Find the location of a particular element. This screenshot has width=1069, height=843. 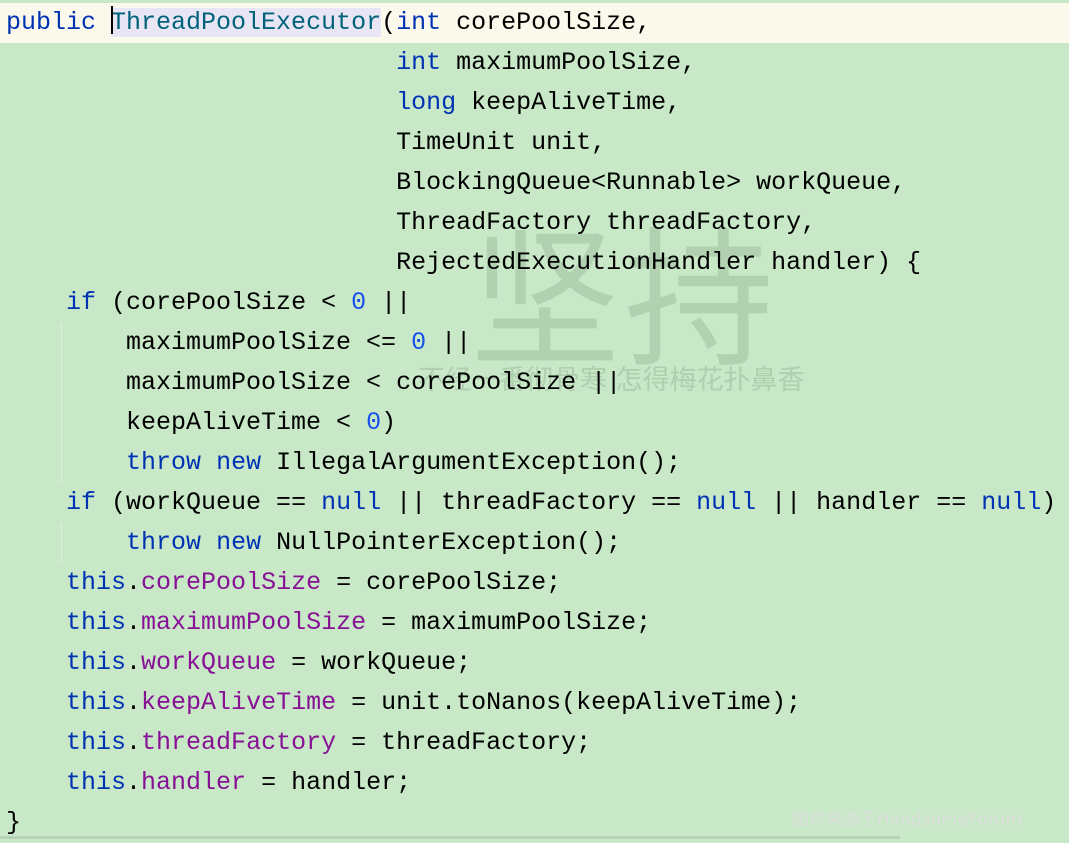

code-line: throw new IllegalArgumentException(); is located at coordinates (534, 463).